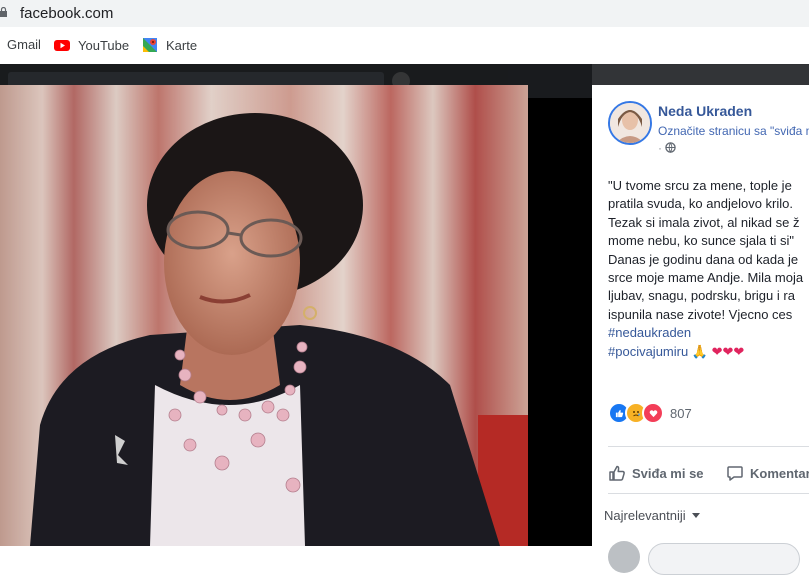  I want to click on bookmark-label: Karte, so click(182, 45).